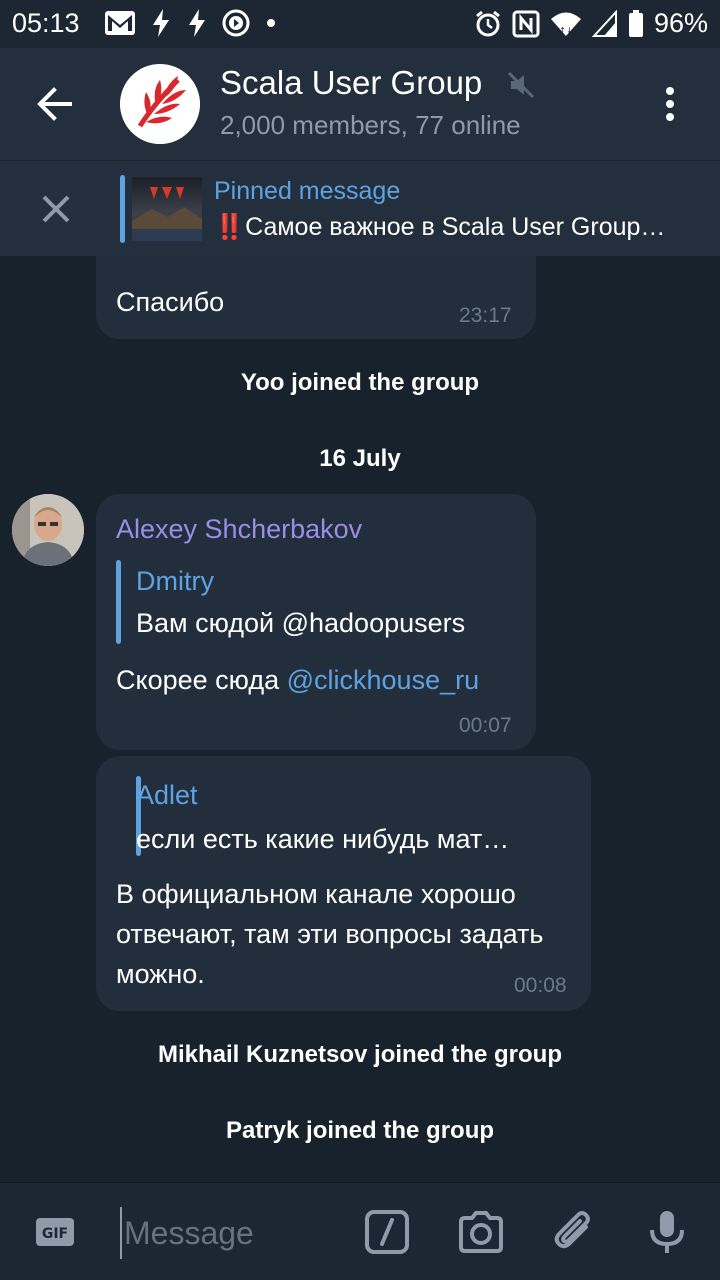  What do you see at coordinates (300, 623) in the screenshot?
I see `reply-preview-text: Вам сюдой @hadoopusers` at bounding box center [300, 623].